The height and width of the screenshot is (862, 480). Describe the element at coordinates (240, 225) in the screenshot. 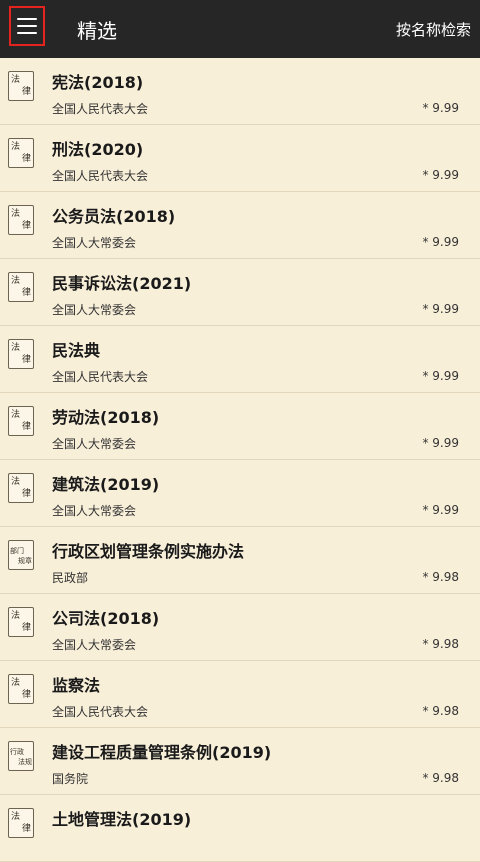

I see `list-item: 法律公务员法(2018) 全国人大常委会 * 9.99` at that location.